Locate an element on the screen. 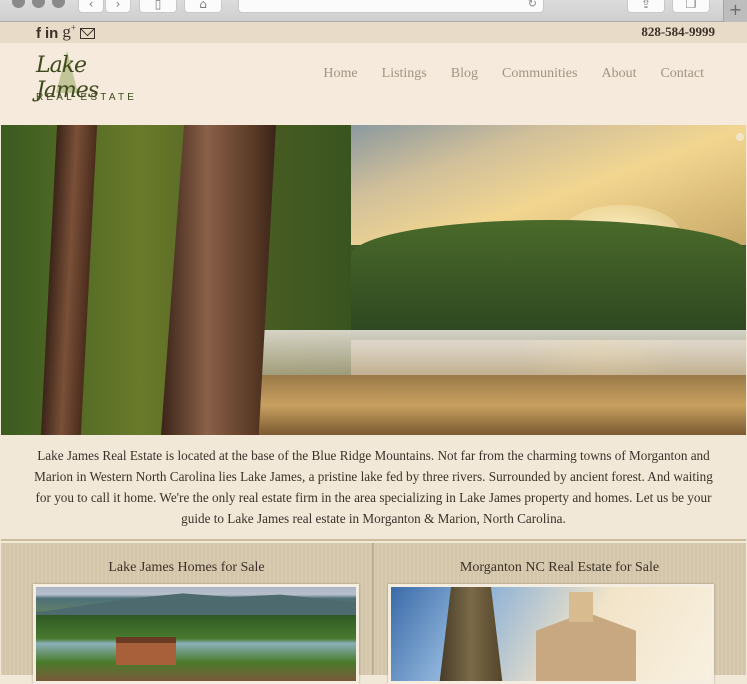  nav-about: About is located at coordinates (618, 74).